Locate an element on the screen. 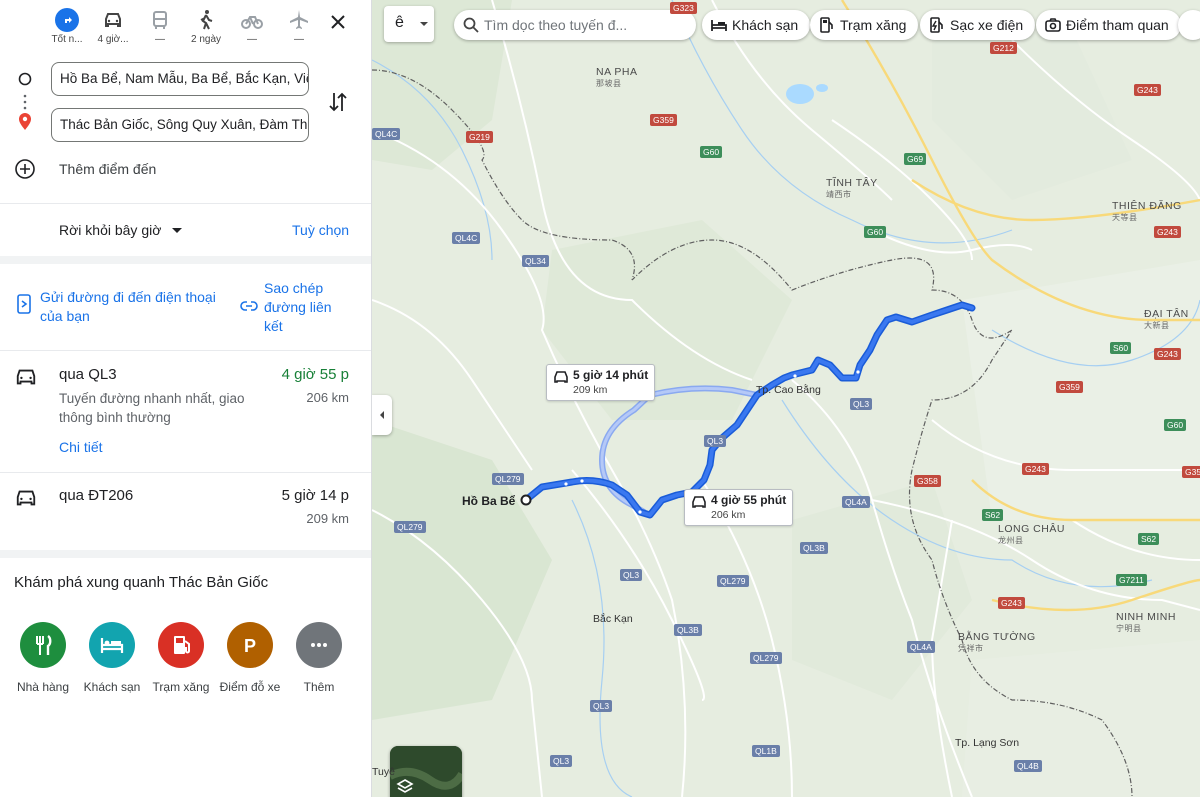 The height and width of the screenshot is (797, 1200). road-label: QL4B is located at coordinates (1028, 766).